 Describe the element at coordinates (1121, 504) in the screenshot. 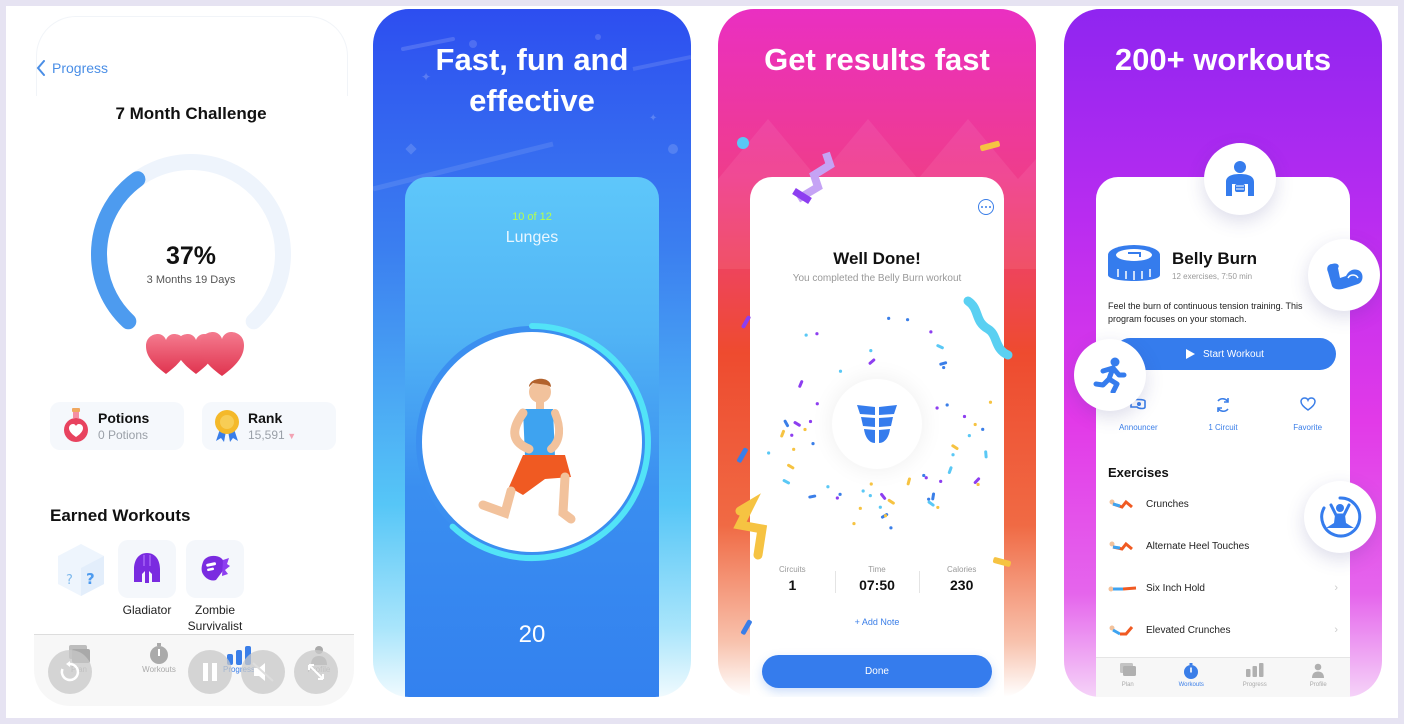

I see `crunch-thumb-icon` at that location.